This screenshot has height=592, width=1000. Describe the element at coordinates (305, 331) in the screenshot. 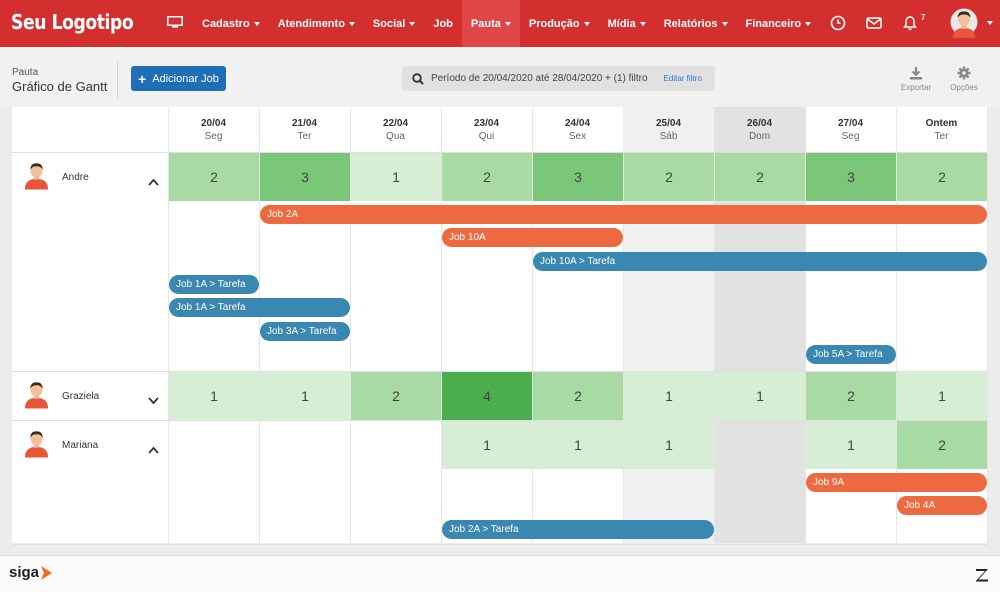

I see `task-bar: Job 3A > Tarefa` at that location.